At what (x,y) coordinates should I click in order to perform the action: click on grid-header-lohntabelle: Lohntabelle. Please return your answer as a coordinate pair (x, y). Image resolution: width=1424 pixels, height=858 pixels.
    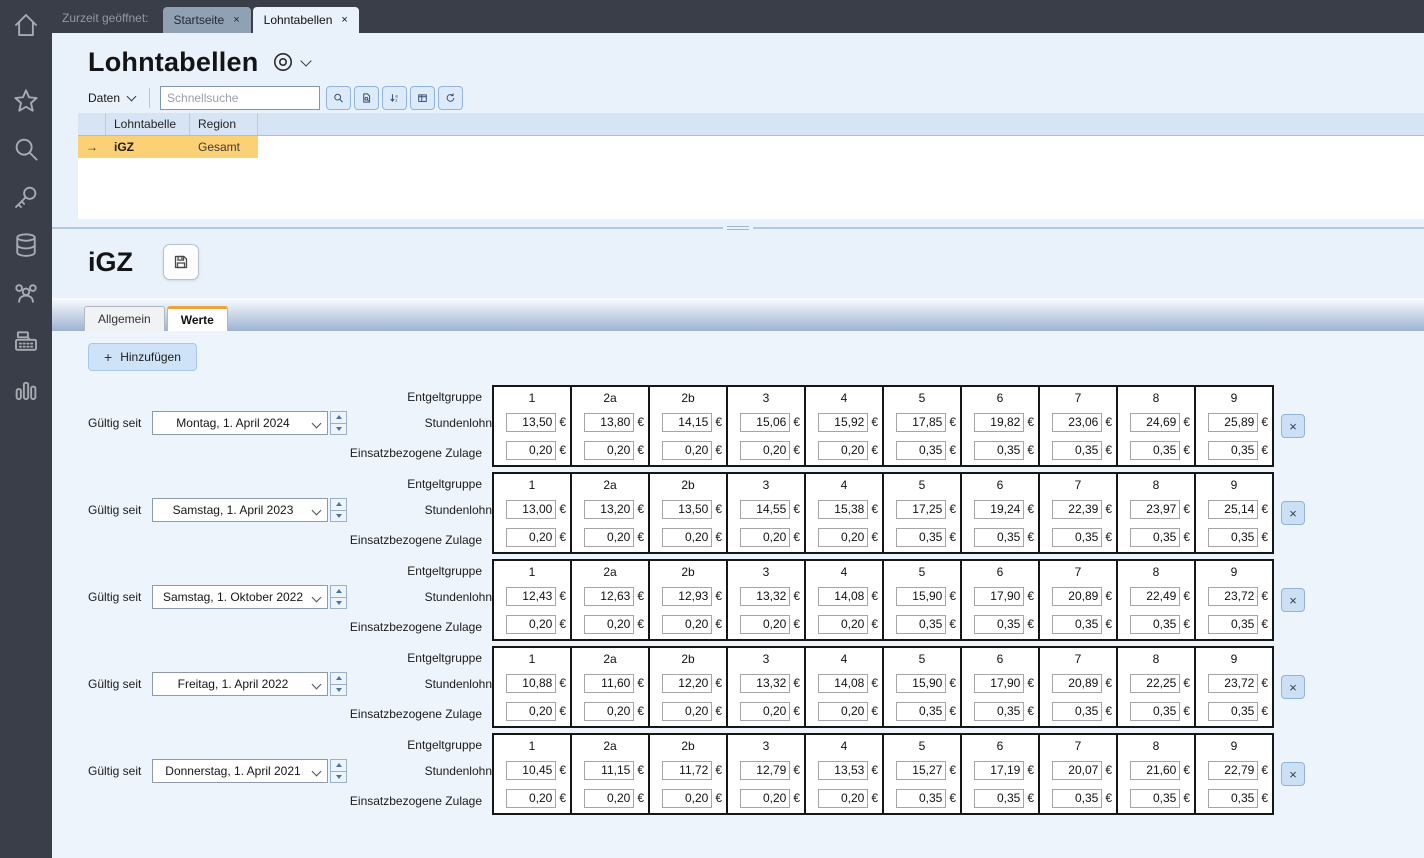
    Looking at the image, I should click on (148, 124).